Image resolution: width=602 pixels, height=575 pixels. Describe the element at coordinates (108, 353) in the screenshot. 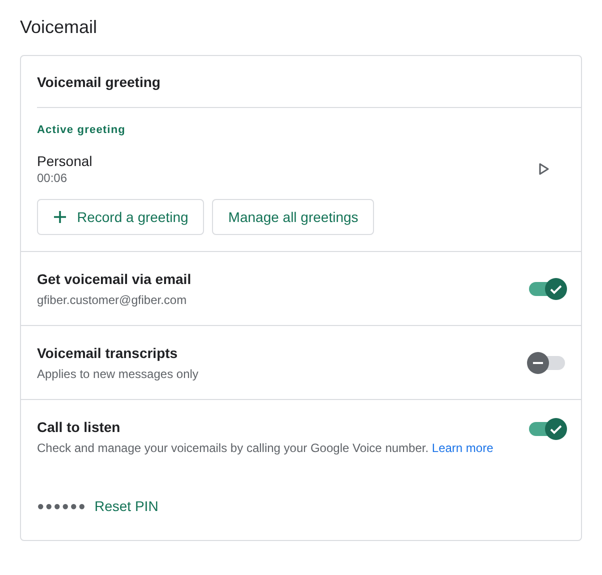

I see `setting-title: Voicemail transcripts` at that location.